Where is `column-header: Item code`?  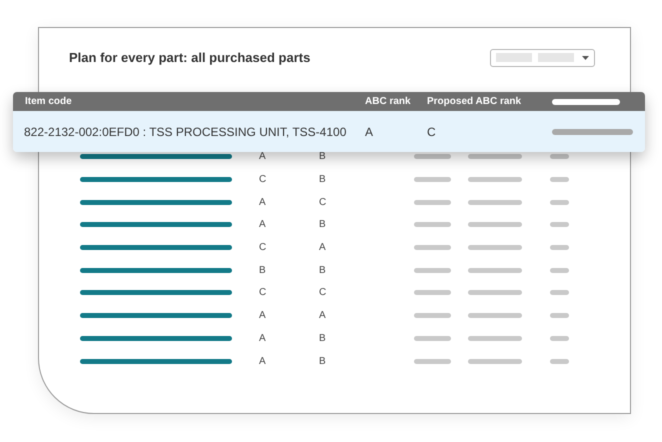
column-header: Item code is located at coordinates (48, 102).